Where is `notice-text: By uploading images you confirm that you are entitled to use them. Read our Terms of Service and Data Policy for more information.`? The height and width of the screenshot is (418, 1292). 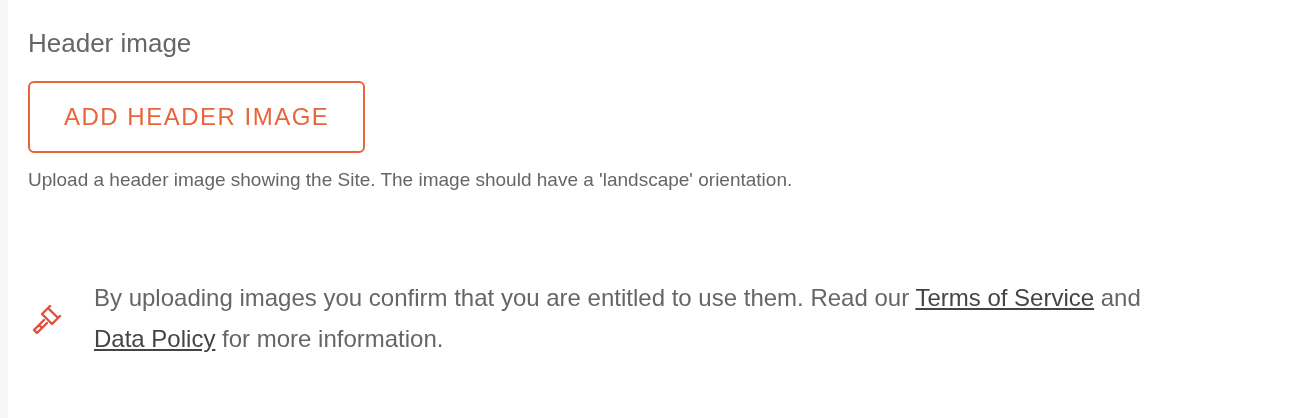
notice-text: By uploading images you confirm that you are entitled to use them. Read our Terms of Service and Data Policy for more information. is located at coordinates (618, 318).